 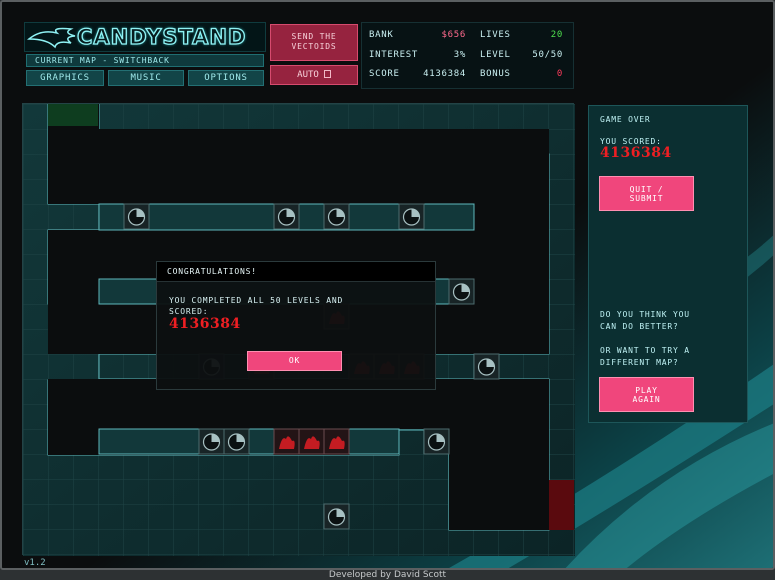 What do you see at coordinates (444, 74) in the screenshot?
I see `score-value: 4136384` at bounding box center [444, 74].